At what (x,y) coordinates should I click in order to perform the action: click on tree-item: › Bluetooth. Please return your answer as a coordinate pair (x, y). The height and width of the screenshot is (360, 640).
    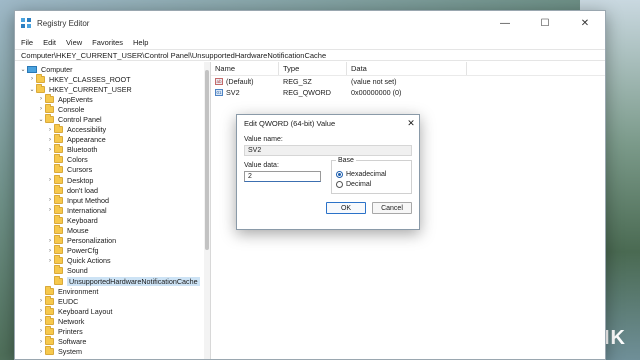
    Looking at the image, I should click on (112, 149).